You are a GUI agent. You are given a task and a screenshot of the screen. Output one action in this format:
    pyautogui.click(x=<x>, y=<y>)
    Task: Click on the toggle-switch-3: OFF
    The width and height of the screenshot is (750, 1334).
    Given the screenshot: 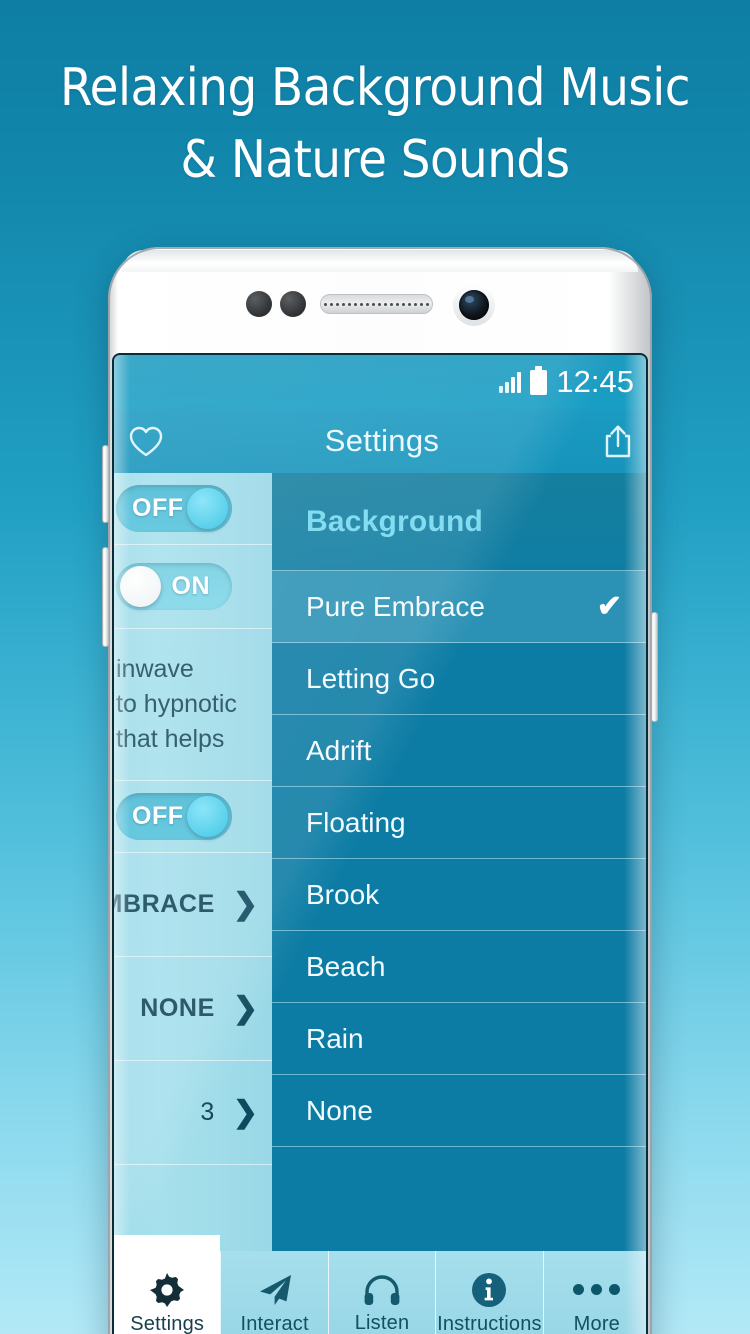 What is the action you would take?
    pyautogui.click(x=174, y=816)
    